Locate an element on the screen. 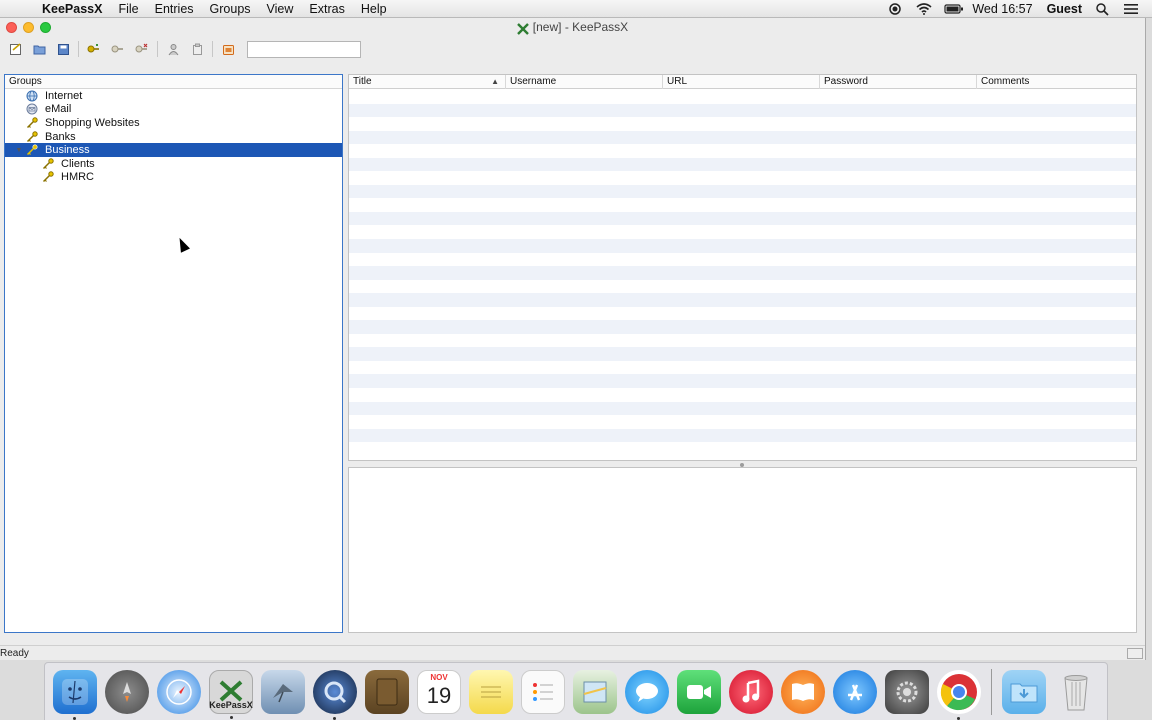 This screenshot has height=720, width=1152. itunes-icon is located at coordinates (751, 691).